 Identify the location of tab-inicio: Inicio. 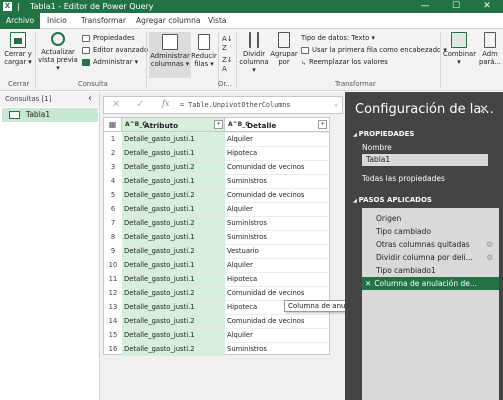
(57, 21).